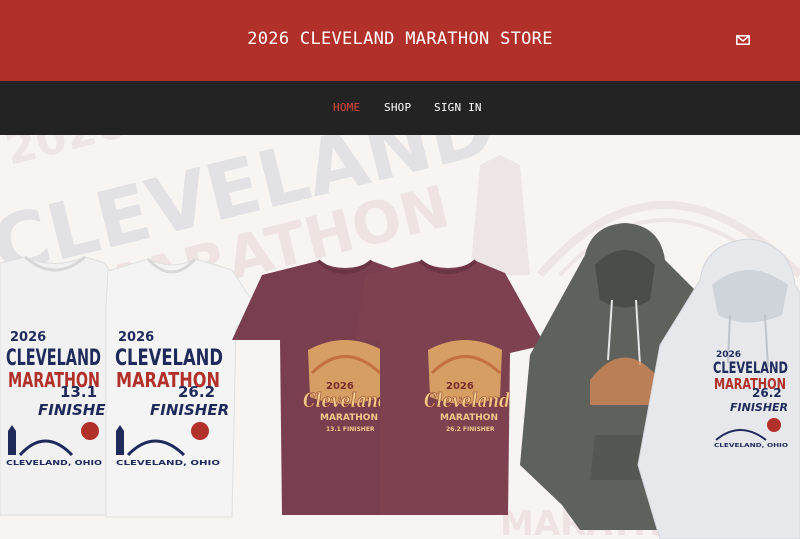  Describe the element at coordinates (470, 429) in the screenshot. I see `tee4-sub: 26.2 FINISHER` at that location.